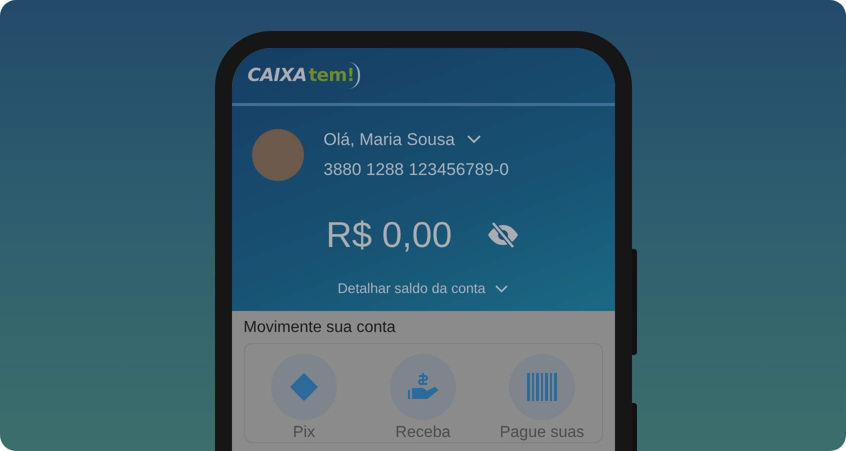  I want to click on barcode-icon, so click(542, 387).